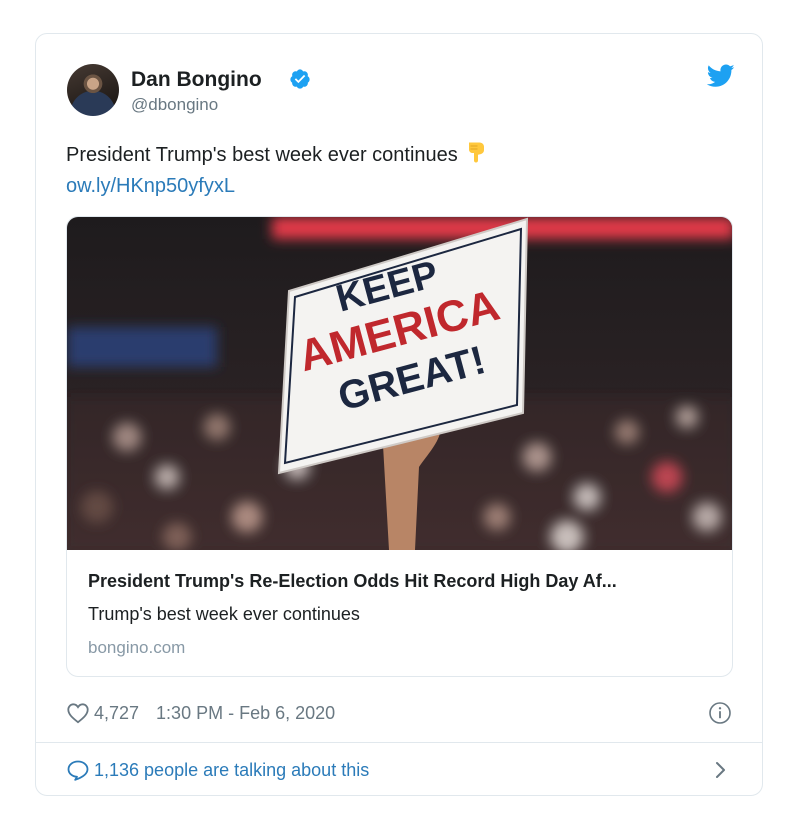 The height and width of the screenshot is (835, 800). I want to click on twitter-bird-icon, so click(721, 76).